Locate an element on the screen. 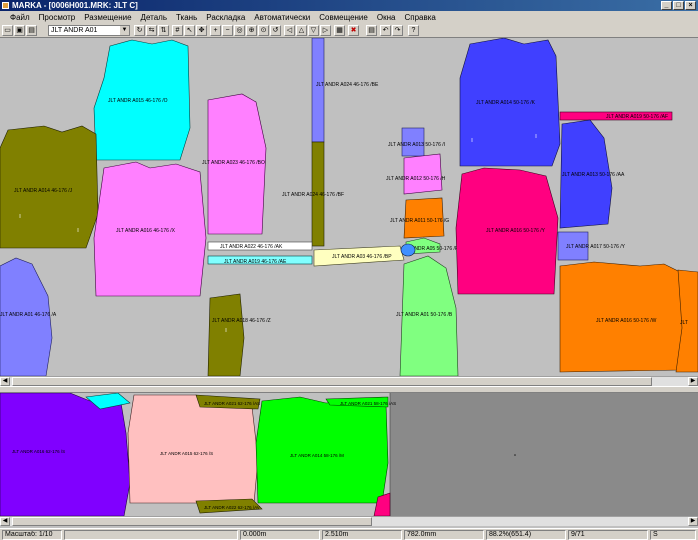 Image resolution: width=698 pixels, height=540 pixels. piece-a018-z is located at coordinates (226, 334).